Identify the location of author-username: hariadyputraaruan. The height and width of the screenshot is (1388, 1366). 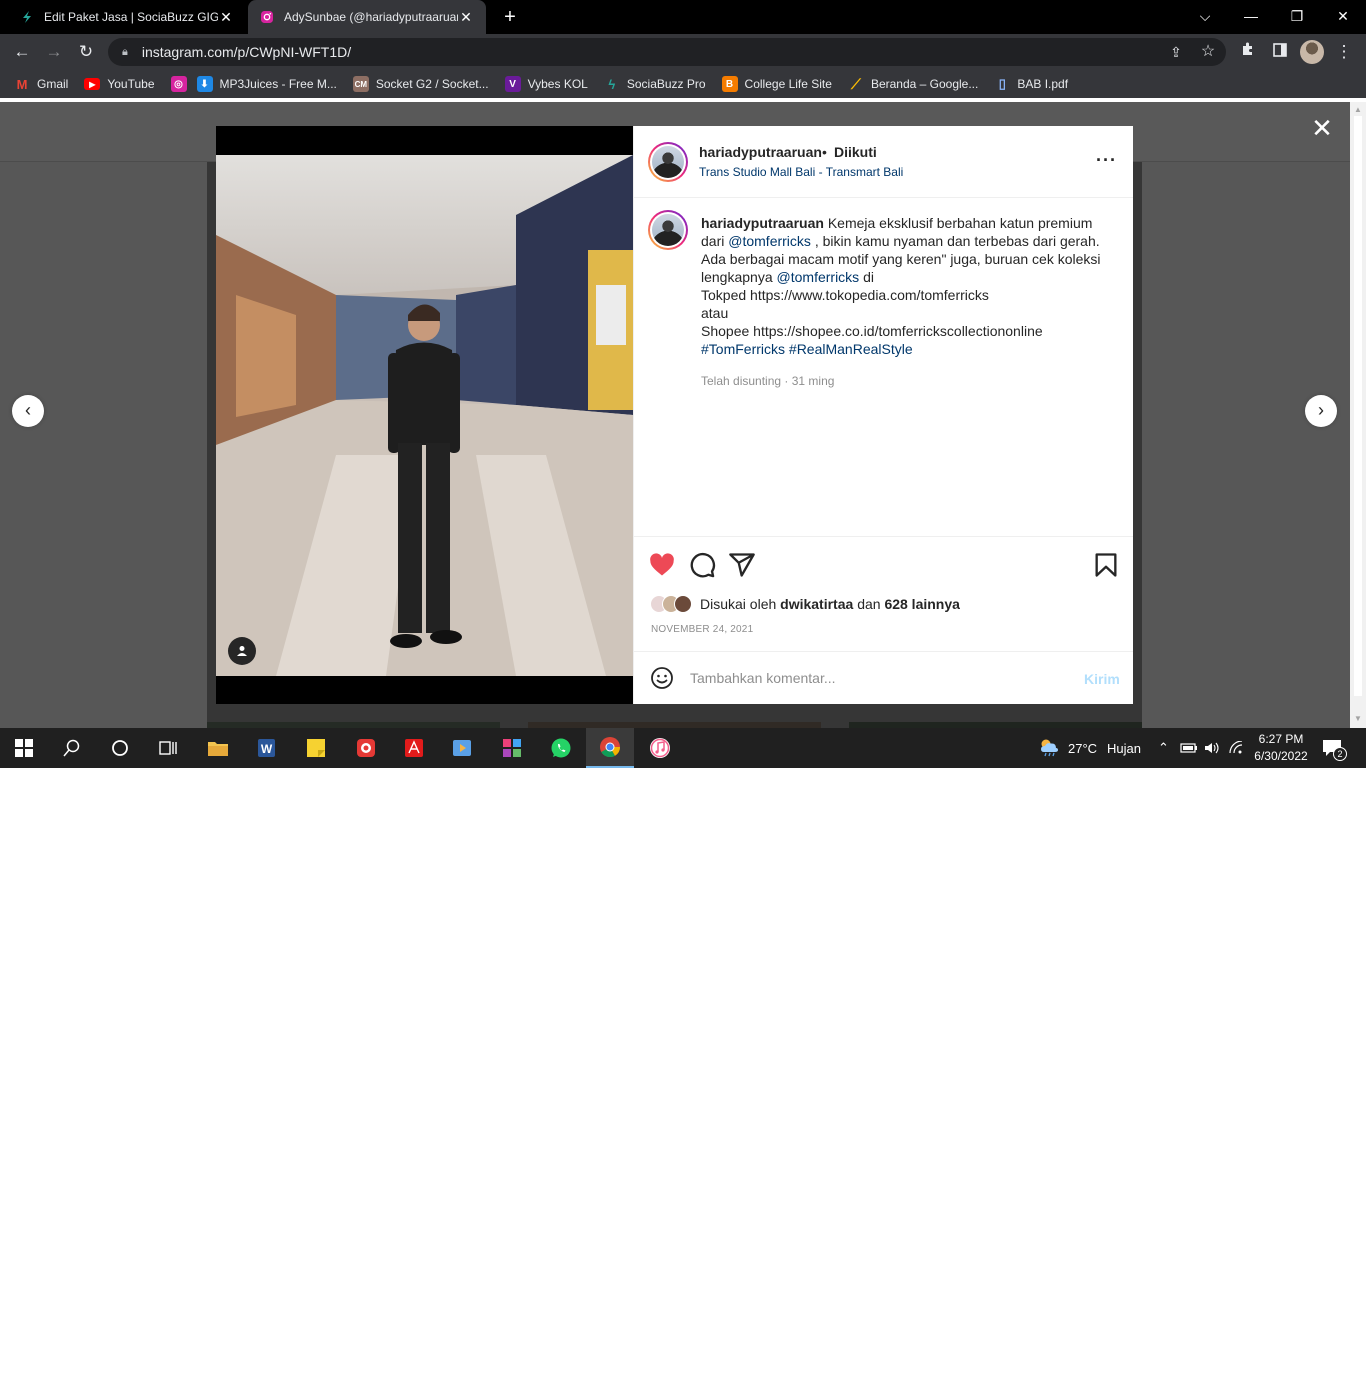
(760, 152).